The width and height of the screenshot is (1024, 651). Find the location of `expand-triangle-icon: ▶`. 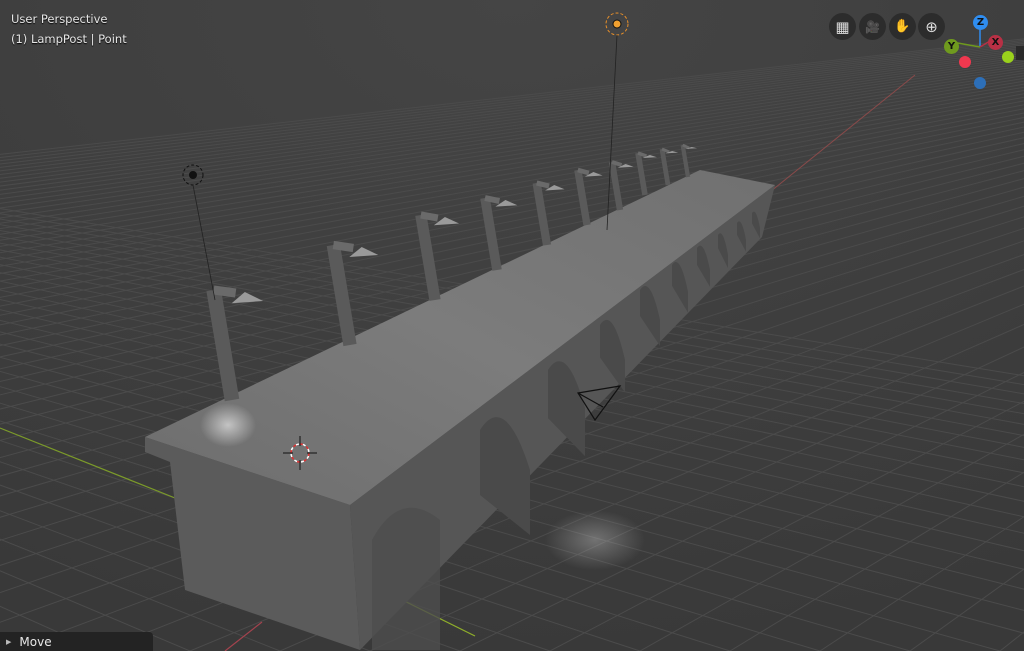

expand-triangle-icon: ▶ is located at coordinates (8, 642).